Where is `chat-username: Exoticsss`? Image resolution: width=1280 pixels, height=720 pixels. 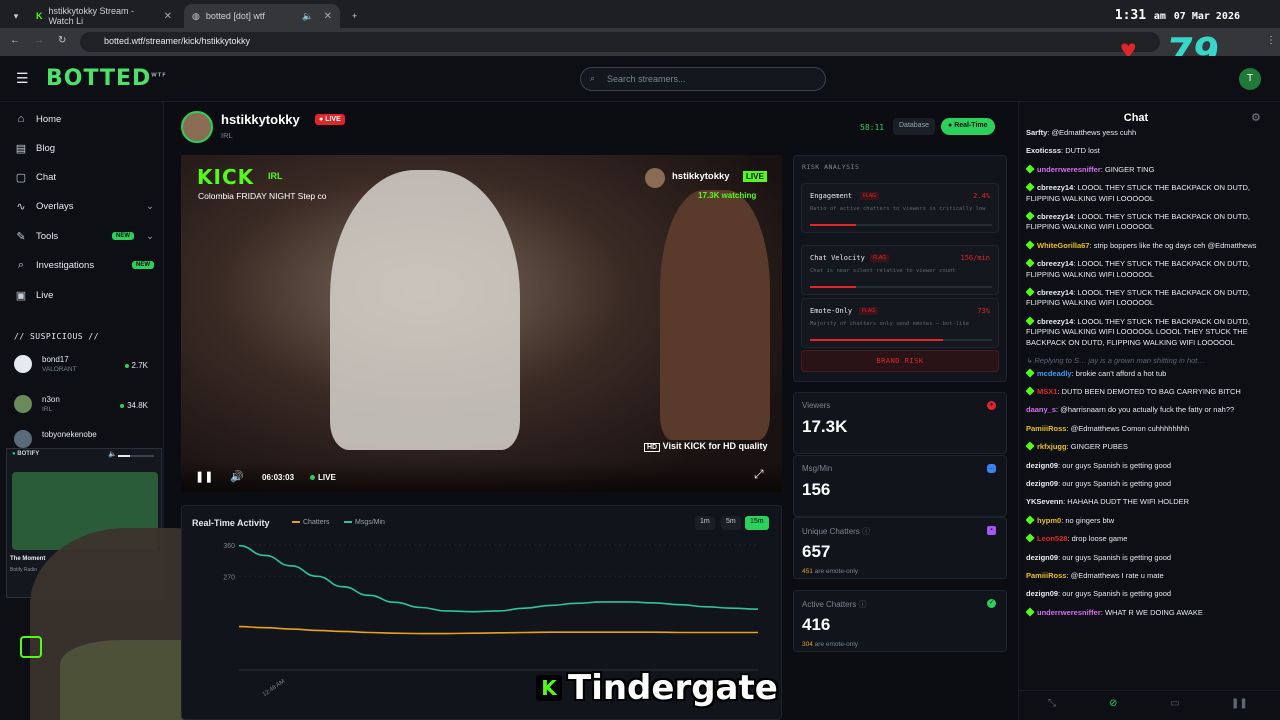 chat-username: Exoticsss is located at coordinates (1043, 150).